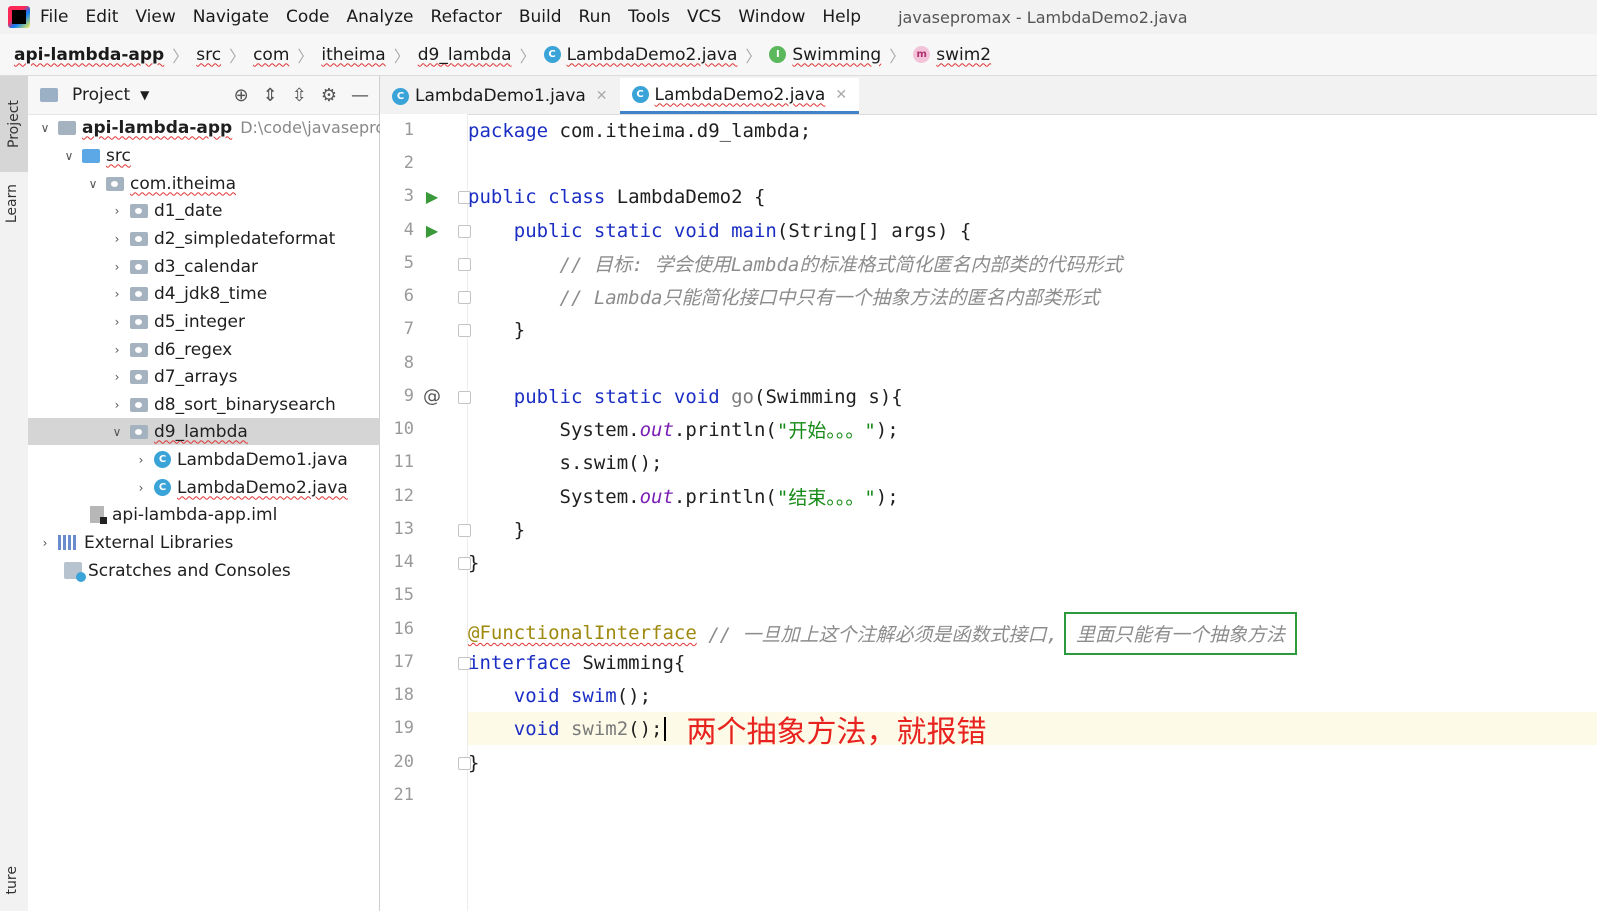 This screenshot has height=911, width=1597. What do you see at coordinates (199, 321) in the screenshot?
I see `tree-folder-label: d5_integer` at bounding box center [199, 321].